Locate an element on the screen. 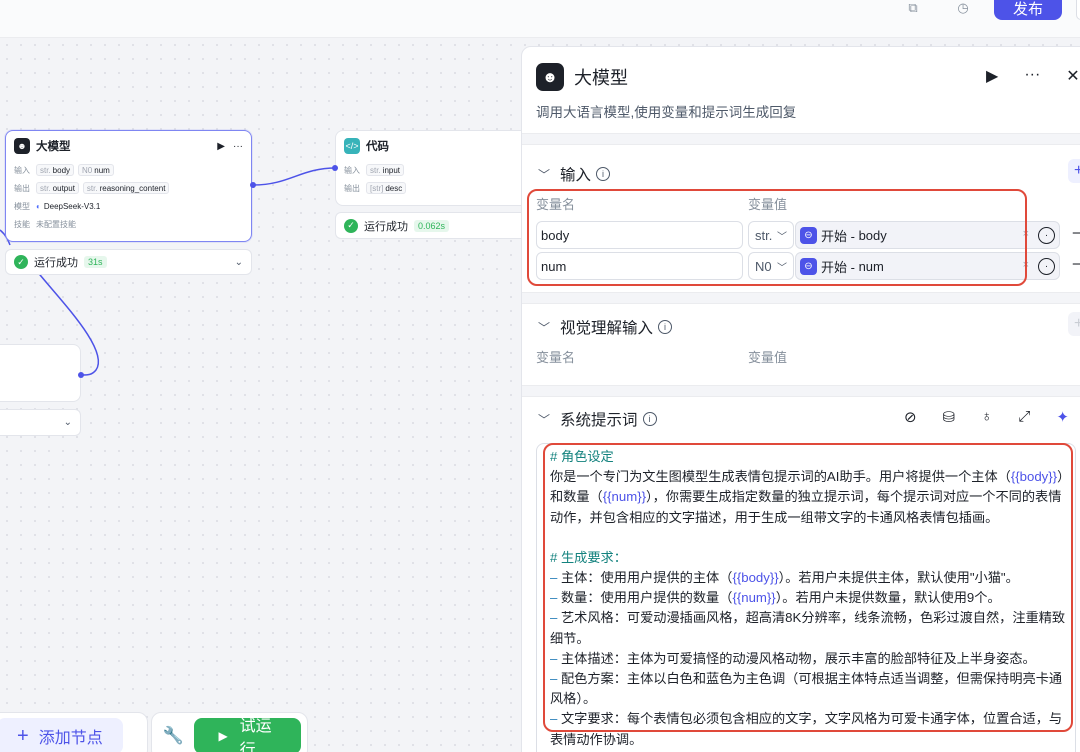 This screenshot has height=752, width=1080. output-tag: str. output is located at coordinates (57, 188).